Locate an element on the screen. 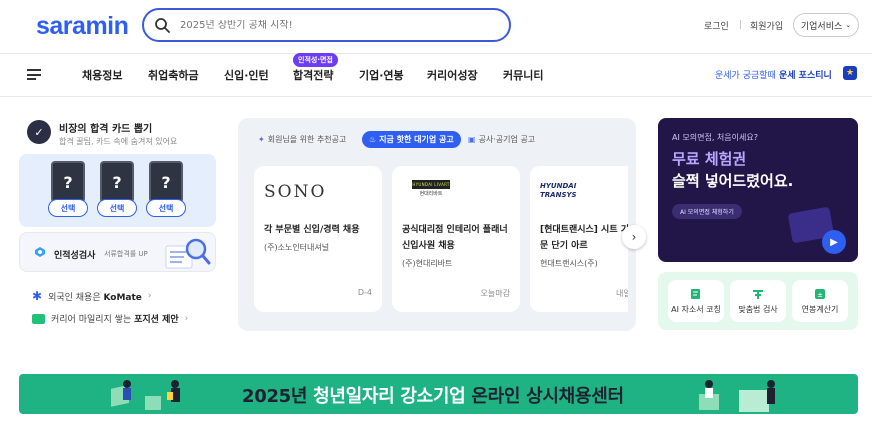  star-icon: ★ is located at coordinates (850, 73).